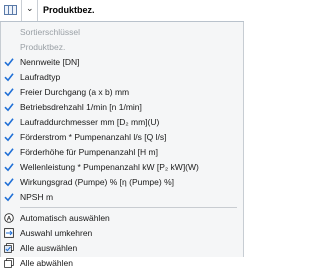  Describe the element at coordinates (122, 233) in the screenshot. I see `menu-action-auswahl-umkehren: Auswahl umkehren` at that location.